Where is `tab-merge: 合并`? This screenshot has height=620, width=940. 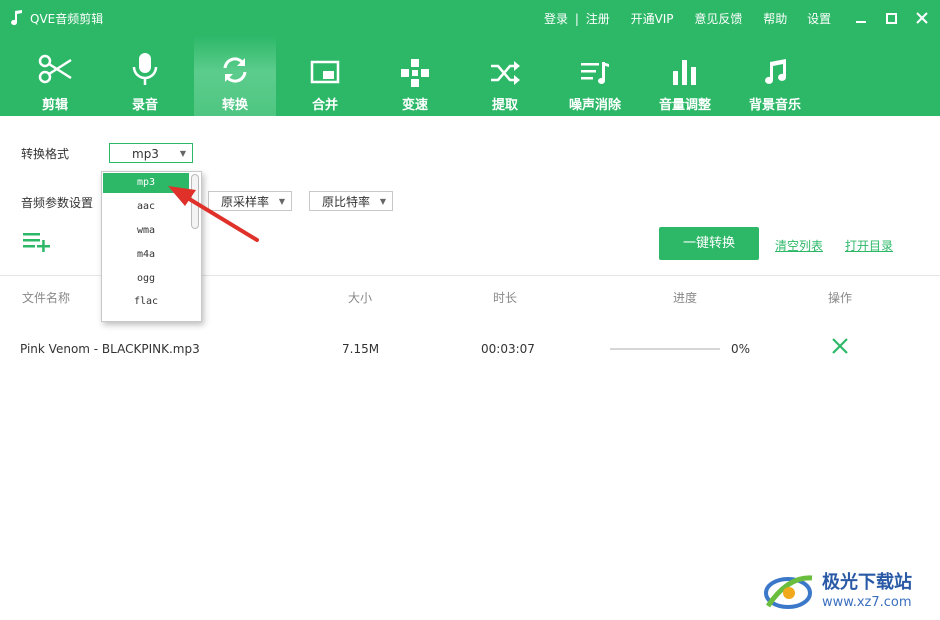
tab-merge: 合并 is located at coordinates (325, 76).